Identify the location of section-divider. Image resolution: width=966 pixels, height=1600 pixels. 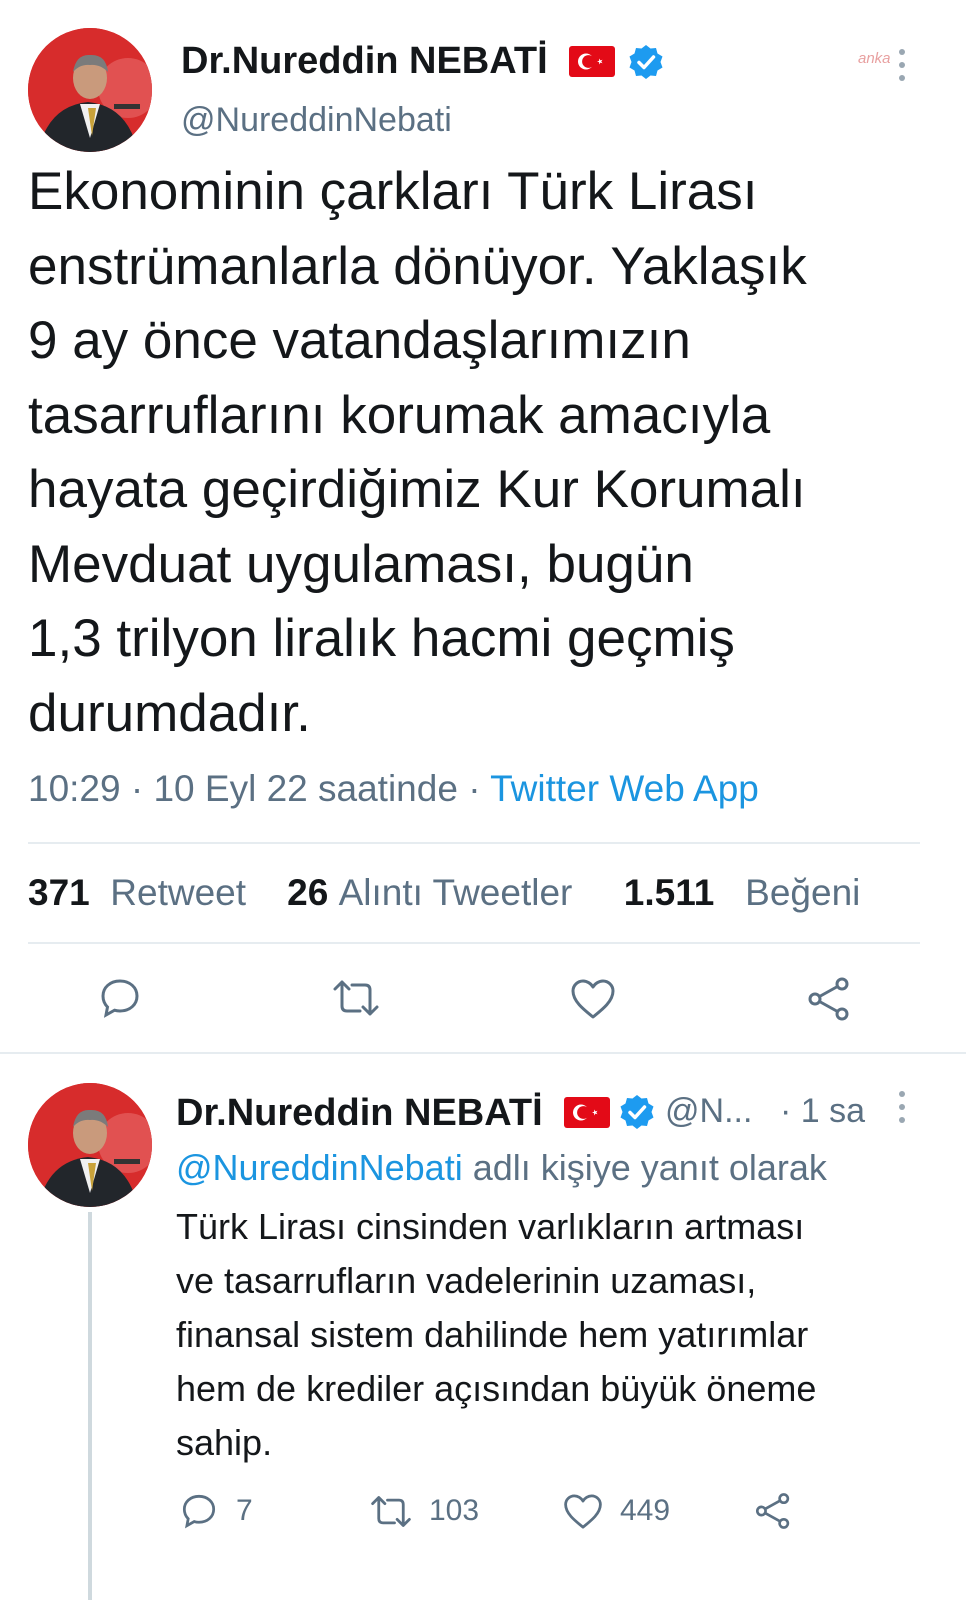
(483, 1053).